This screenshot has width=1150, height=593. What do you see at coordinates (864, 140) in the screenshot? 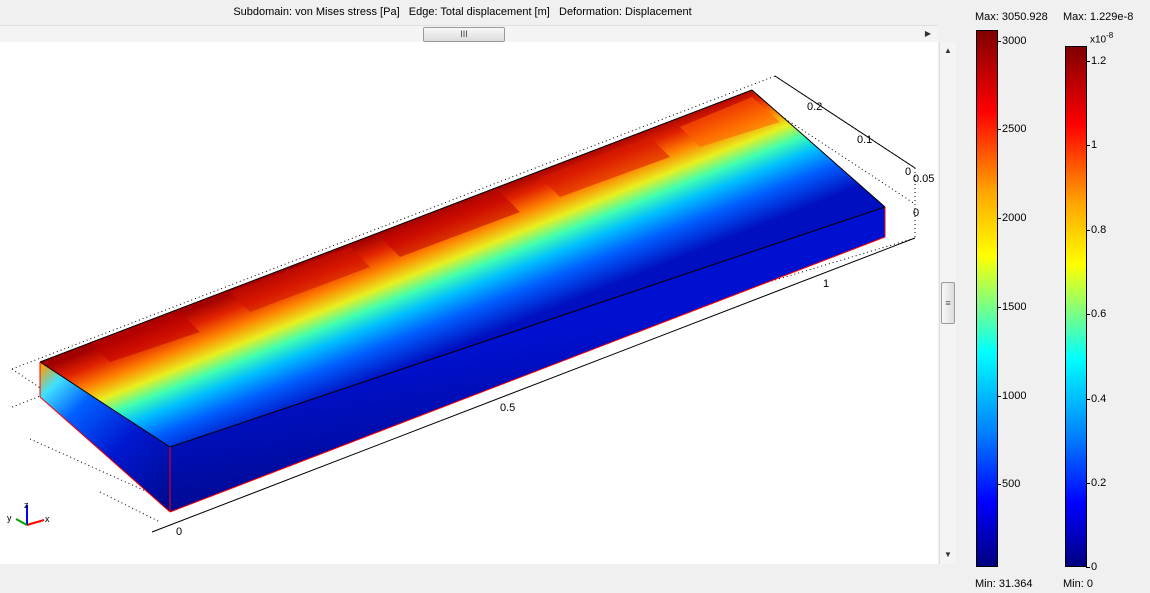
I see `y-axis-label-0-1: 0.1` at bounding box center [864, 140].